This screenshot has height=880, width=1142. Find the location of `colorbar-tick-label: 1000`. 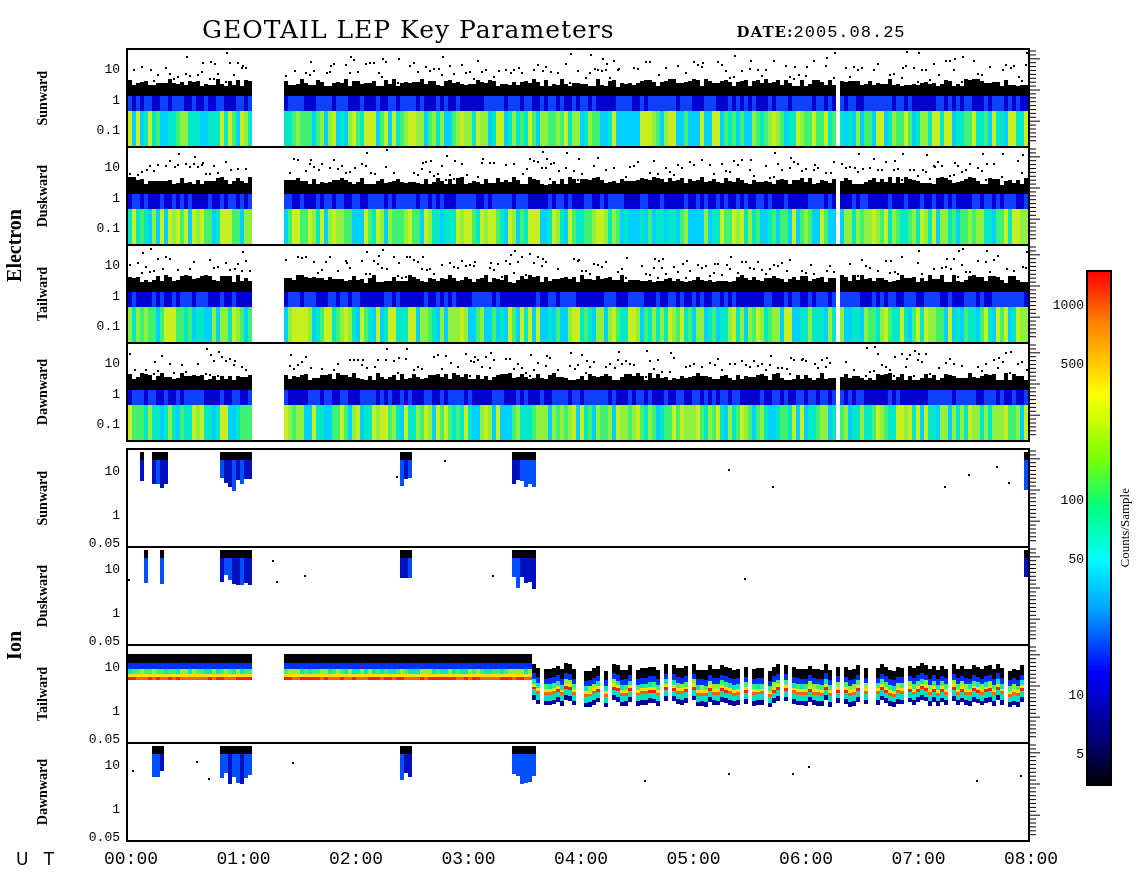

colorbar-tick-label: 1000 is located at coordinates (1068, 305).